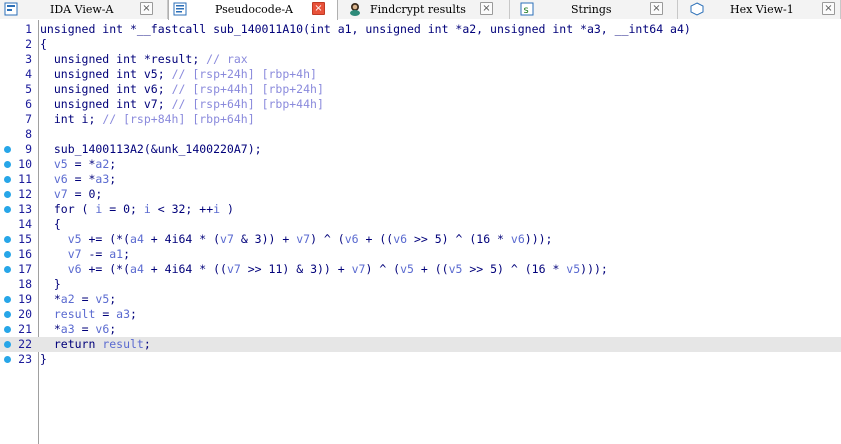 This screenshot has width=841, height=444. What do you see at coordinates (106, 74) in the screenshot?
I see `code-token: unsigned int v5;` at bounding box center [106, 74].